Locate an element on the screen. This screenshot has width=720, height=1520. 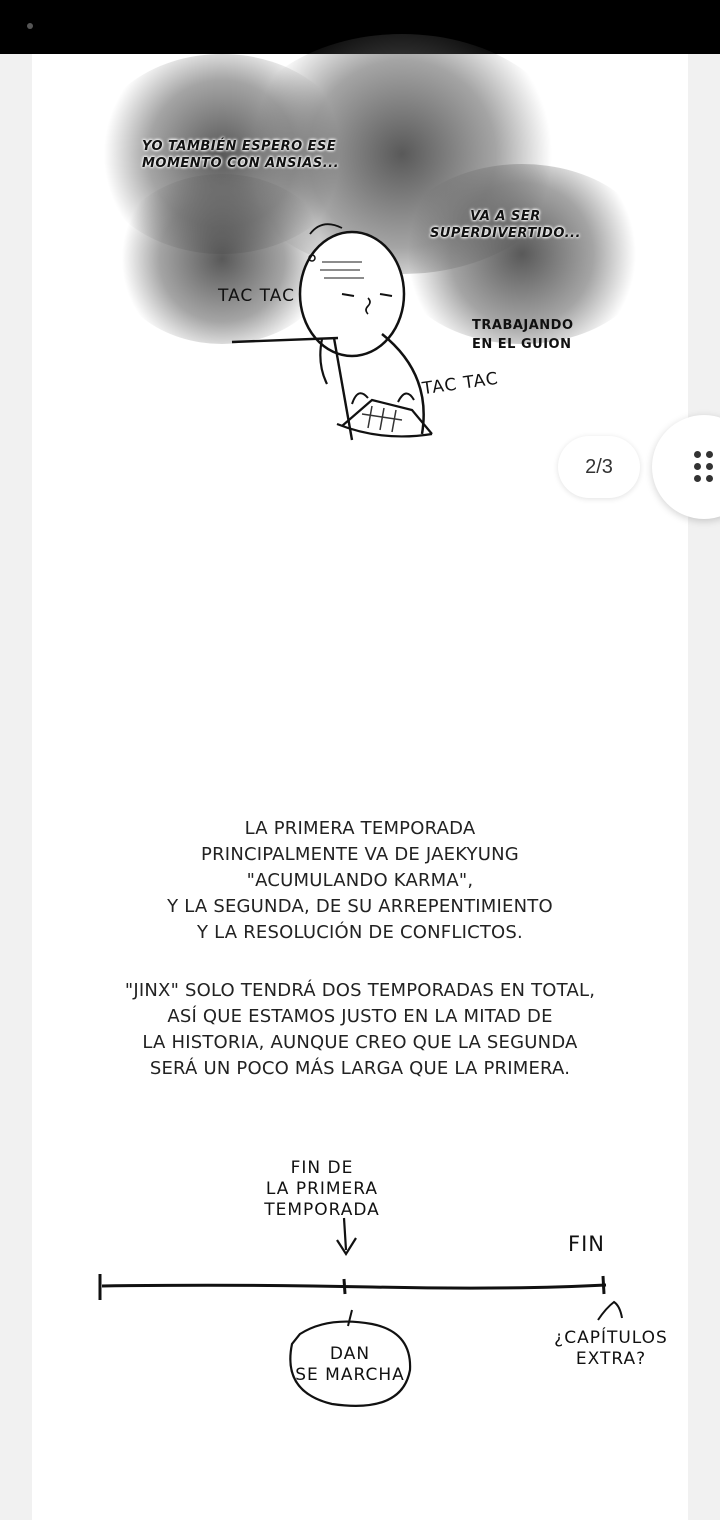
page-counter: 2/3 is located at coordinates (599, 467).